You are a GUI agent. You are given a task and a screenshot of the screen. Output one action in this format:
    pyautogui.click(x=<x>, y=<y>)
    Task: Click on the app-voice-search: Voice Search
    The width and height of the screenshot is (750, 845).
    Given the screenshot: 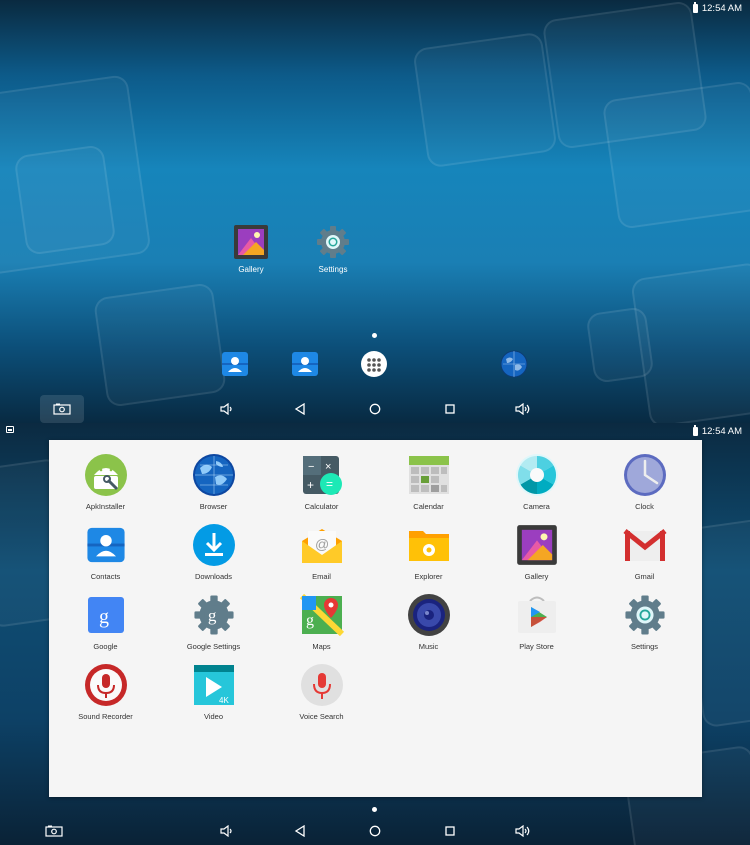 What is the action you would take?
    pyautogui.click(x=321, y=692)
    